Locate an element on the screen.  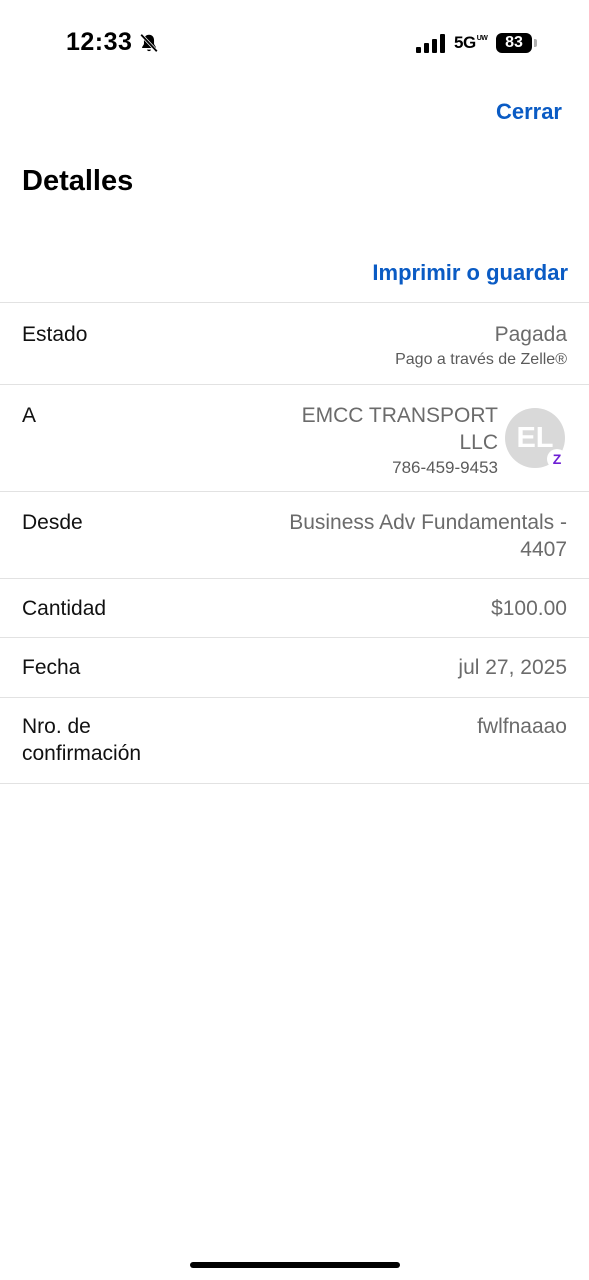
amount-row: Cantidad $100.00 is located at coordinates (294, 607).